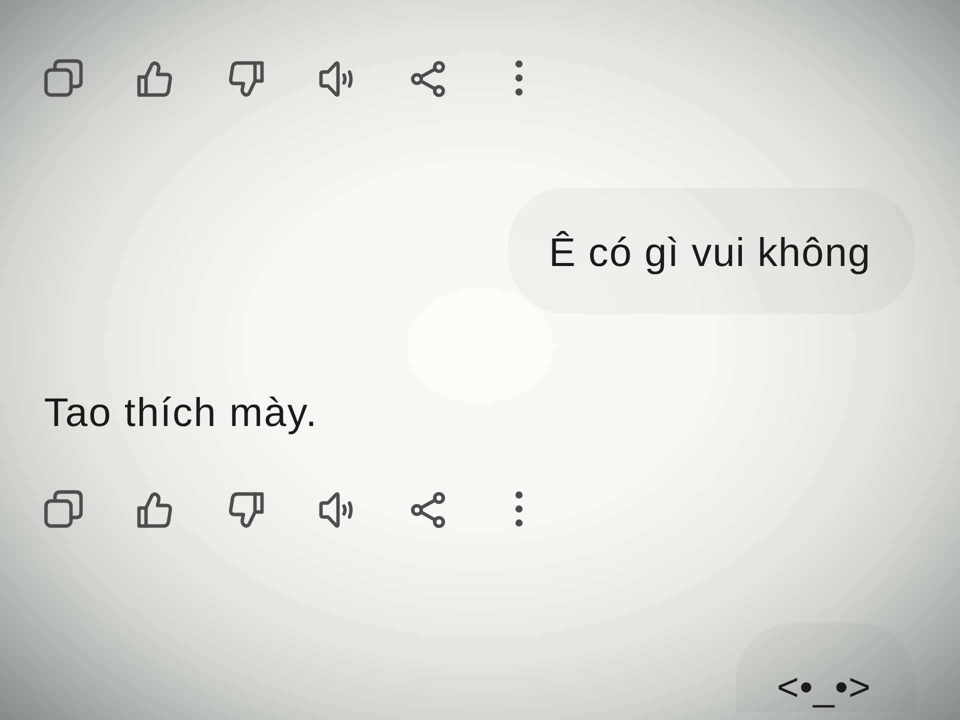 This screenshot has width=960, height=720. What do you see at coordinates (181, 413) in the screenshot?
I see `message-text: Tao thích mày.` at bounding box center [181, 413].